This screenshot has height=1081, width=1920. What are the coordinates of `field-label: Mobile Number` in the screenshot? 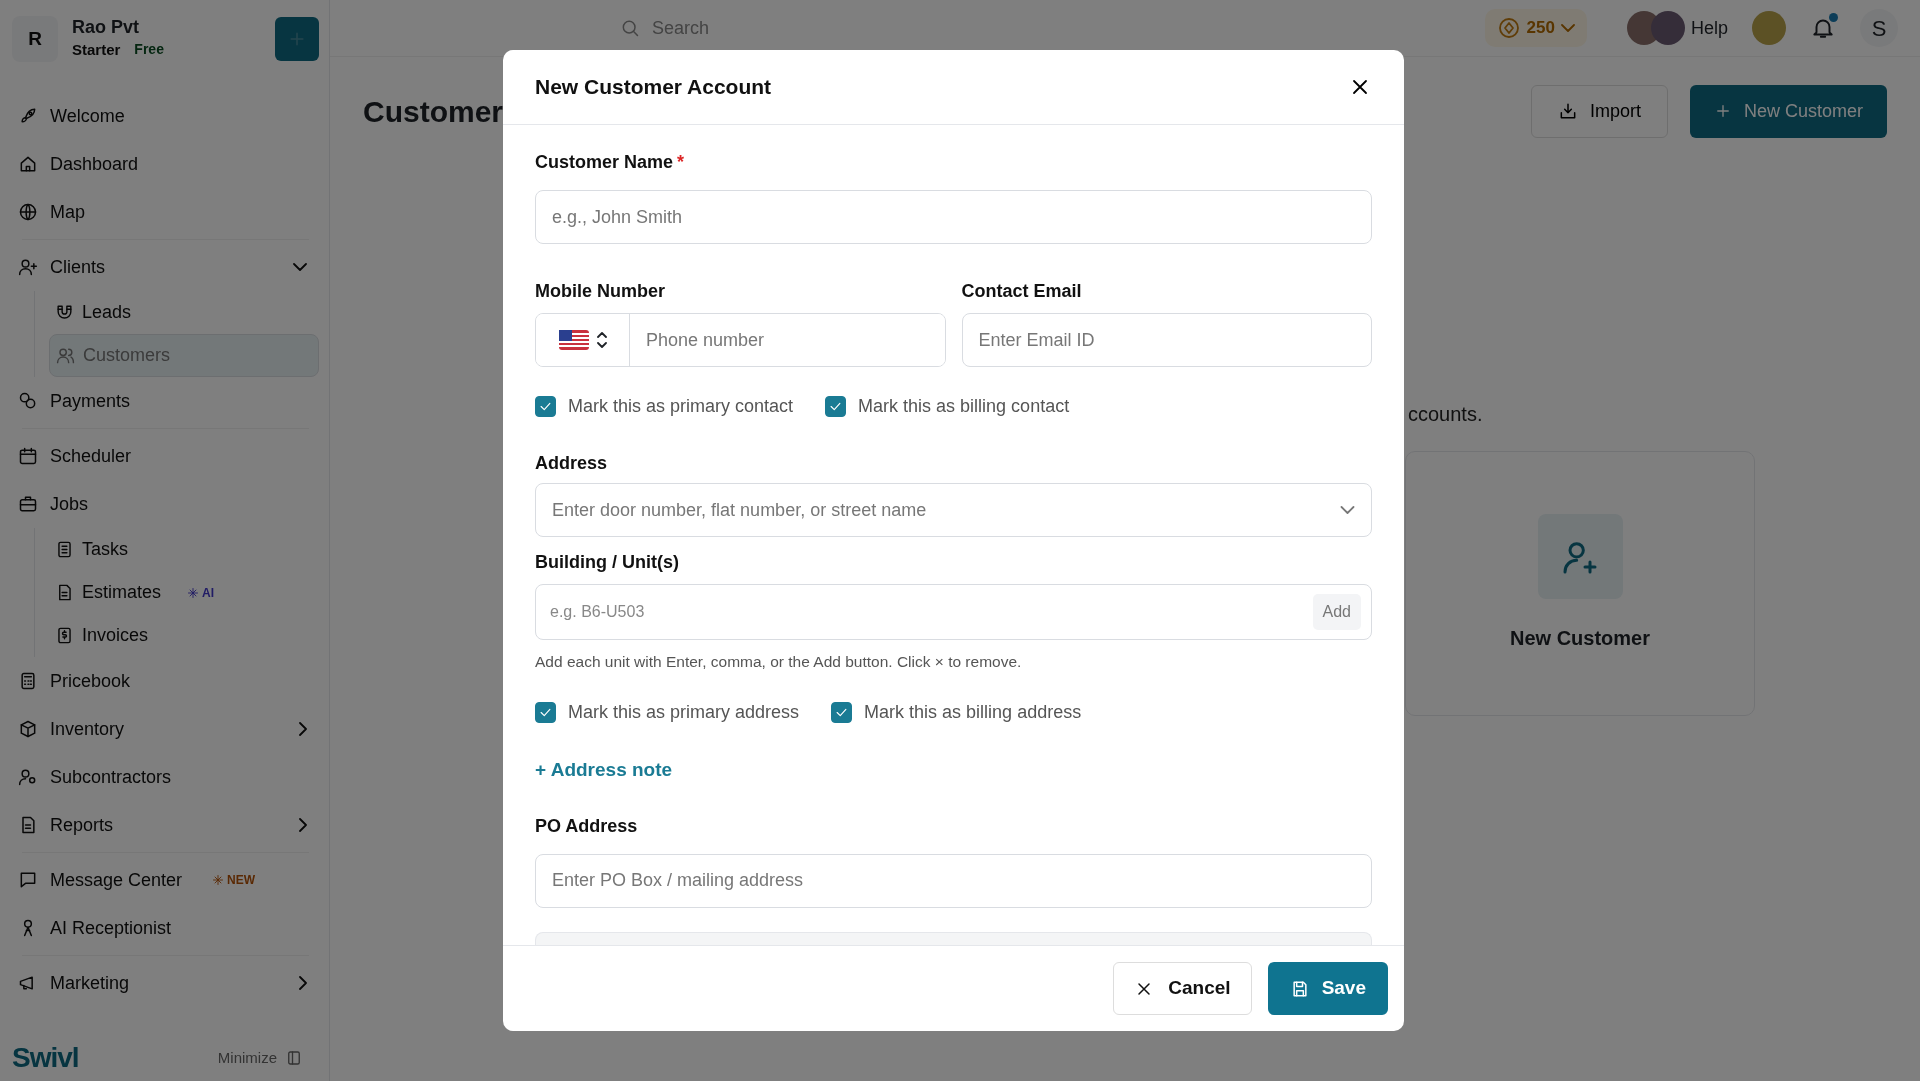 It's located at (600, 291).